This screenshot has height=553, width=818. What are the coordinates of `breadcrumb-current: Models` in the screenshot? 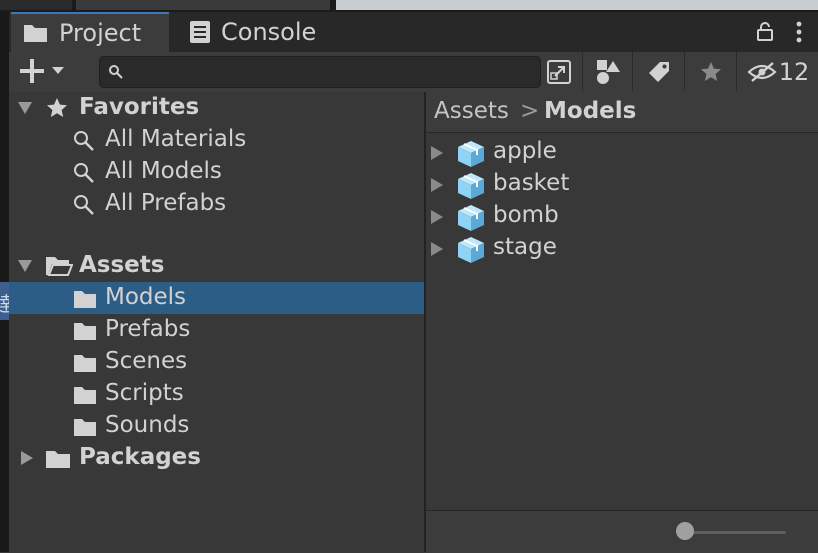 It's located at (590, 111).